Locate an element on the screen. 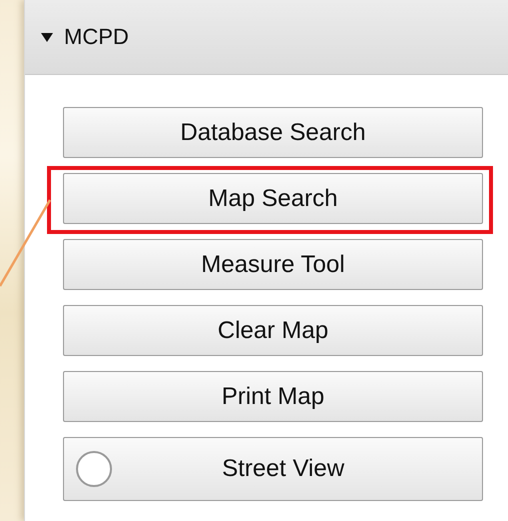 The width and height of the screenshot is (508, 521). radio-indicator is located at coordinates (94, 469).